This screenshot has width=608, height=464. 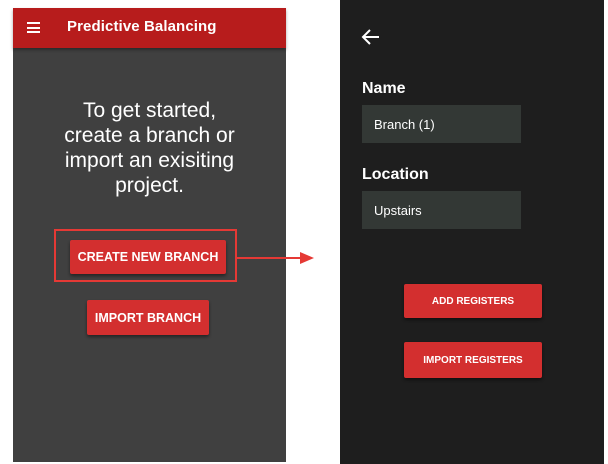 What do you see at coordinates (404, 124) in the screenshot?
I see `name-field-value: Branch (1)` at bounding box center [404, 124].